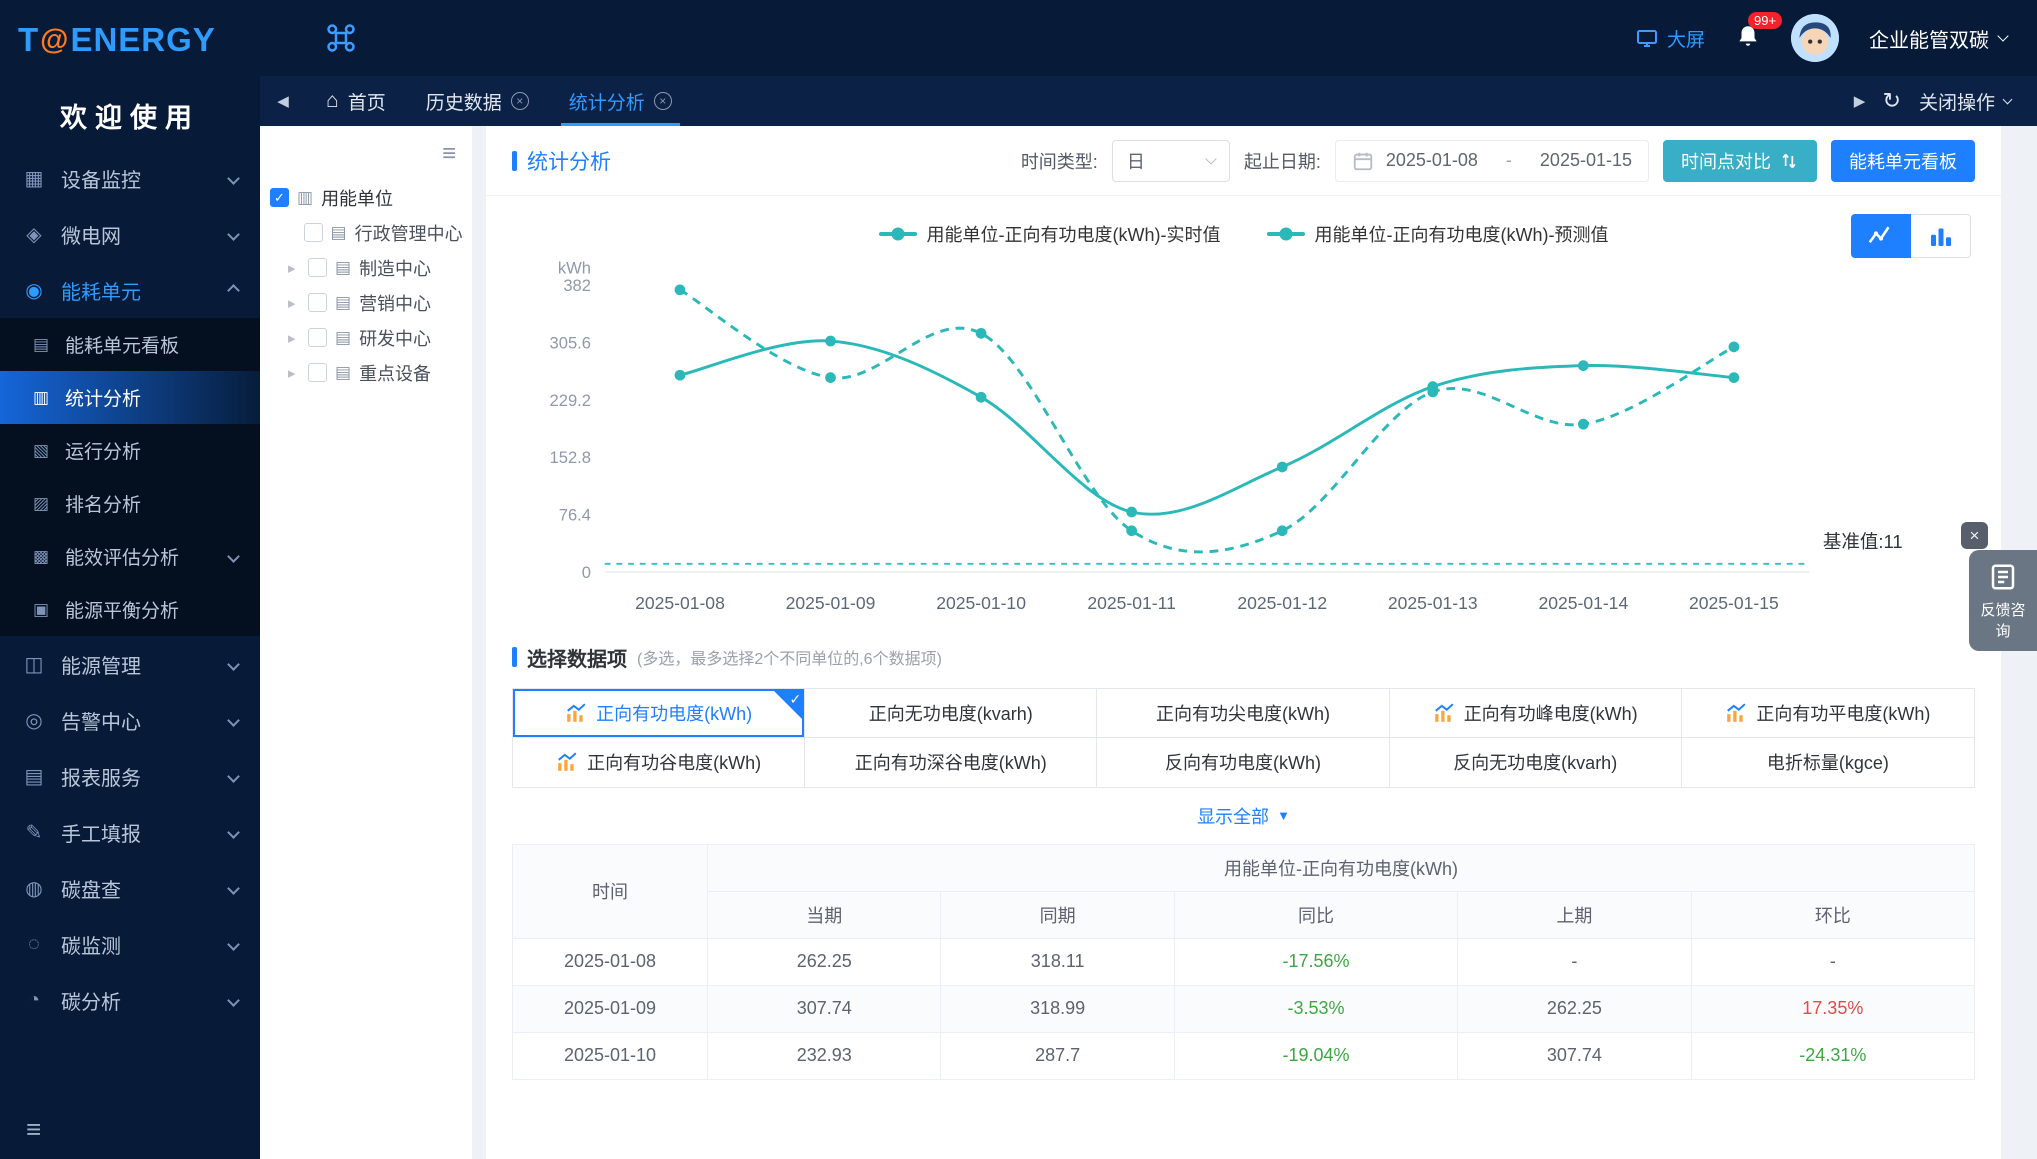 Image resolution: width=2037 pixels, height=1159 pixels. What do you see at coordinates (130, 397) in the screenshot?
I see `sidebar-subitem: ▥ 统计分析` at bounding box center [130, 397].